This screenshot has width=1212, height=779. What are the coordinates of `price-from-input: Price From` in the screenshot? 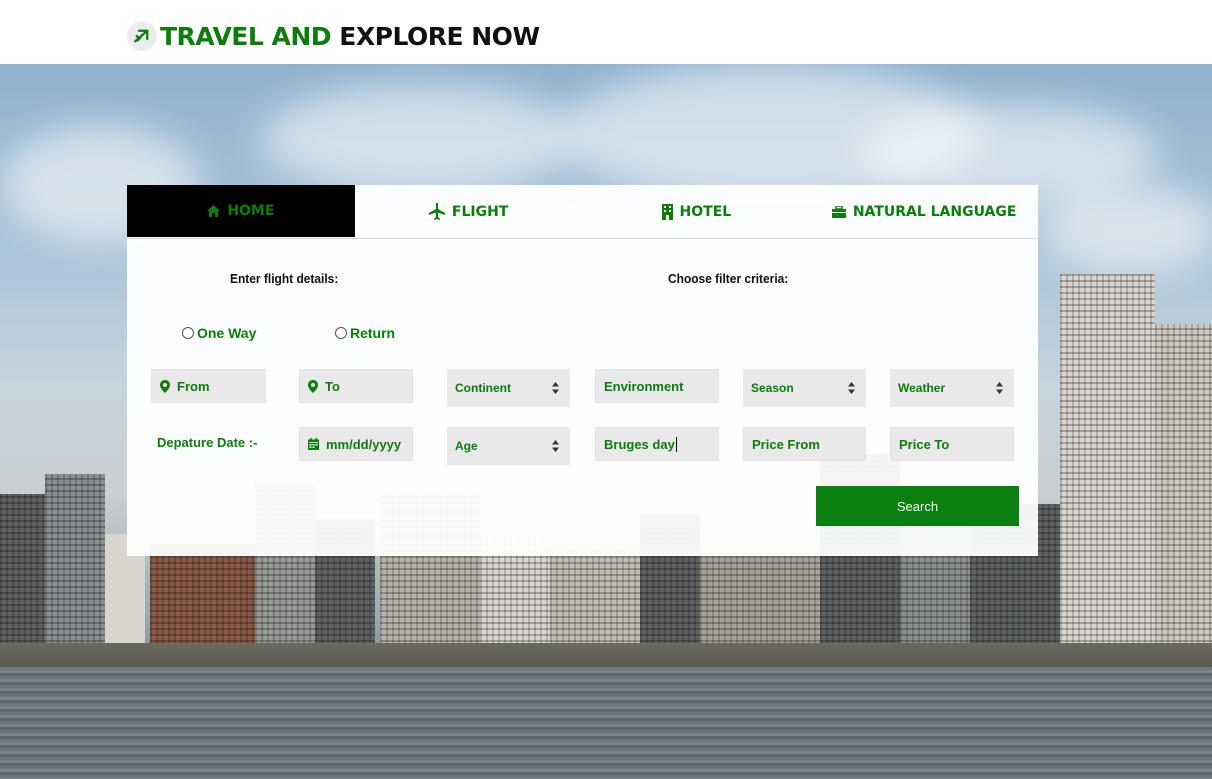 It's located at (804, 444).